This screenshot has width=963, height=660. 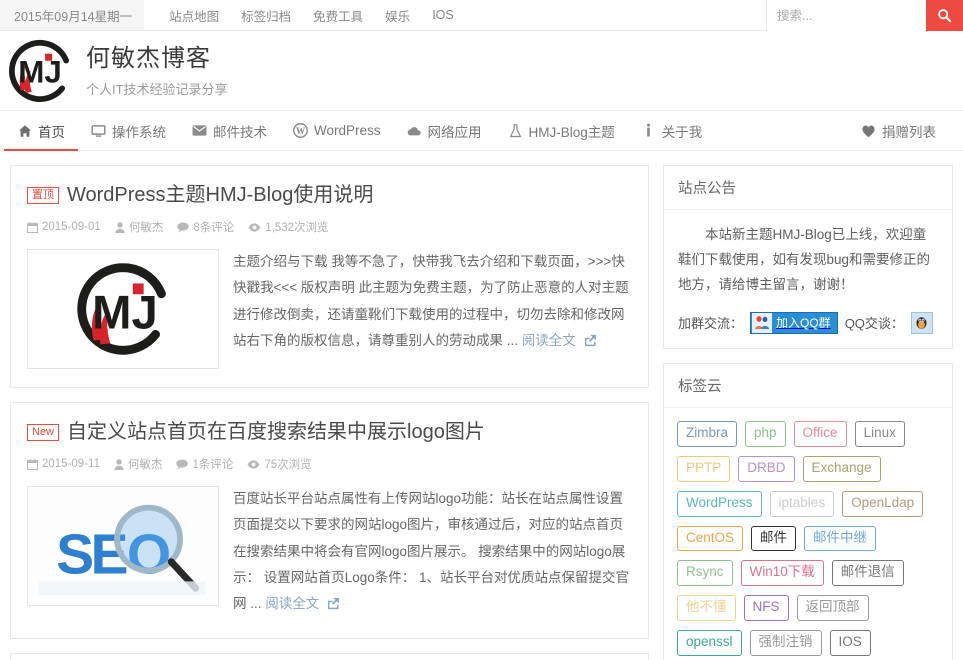 What do you see at coordinates (762, 322) in the screenshot?
I see `qq-group-icon` at bounding box center [762, 322].